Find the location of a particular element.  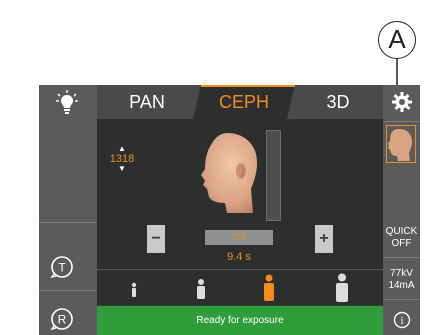

mode-tabs: PAN CEPH 3D is located at coordinates (240, 102).